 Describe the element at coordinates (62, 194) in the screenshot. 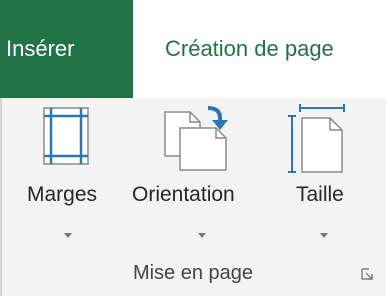

I see `margins-label: Marges` at that location.